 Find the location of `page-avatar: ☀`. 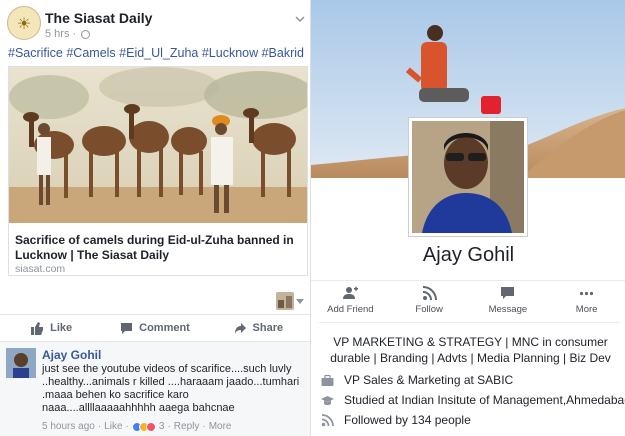

page-avatar: ☀ is located at coordinates (24, 23).